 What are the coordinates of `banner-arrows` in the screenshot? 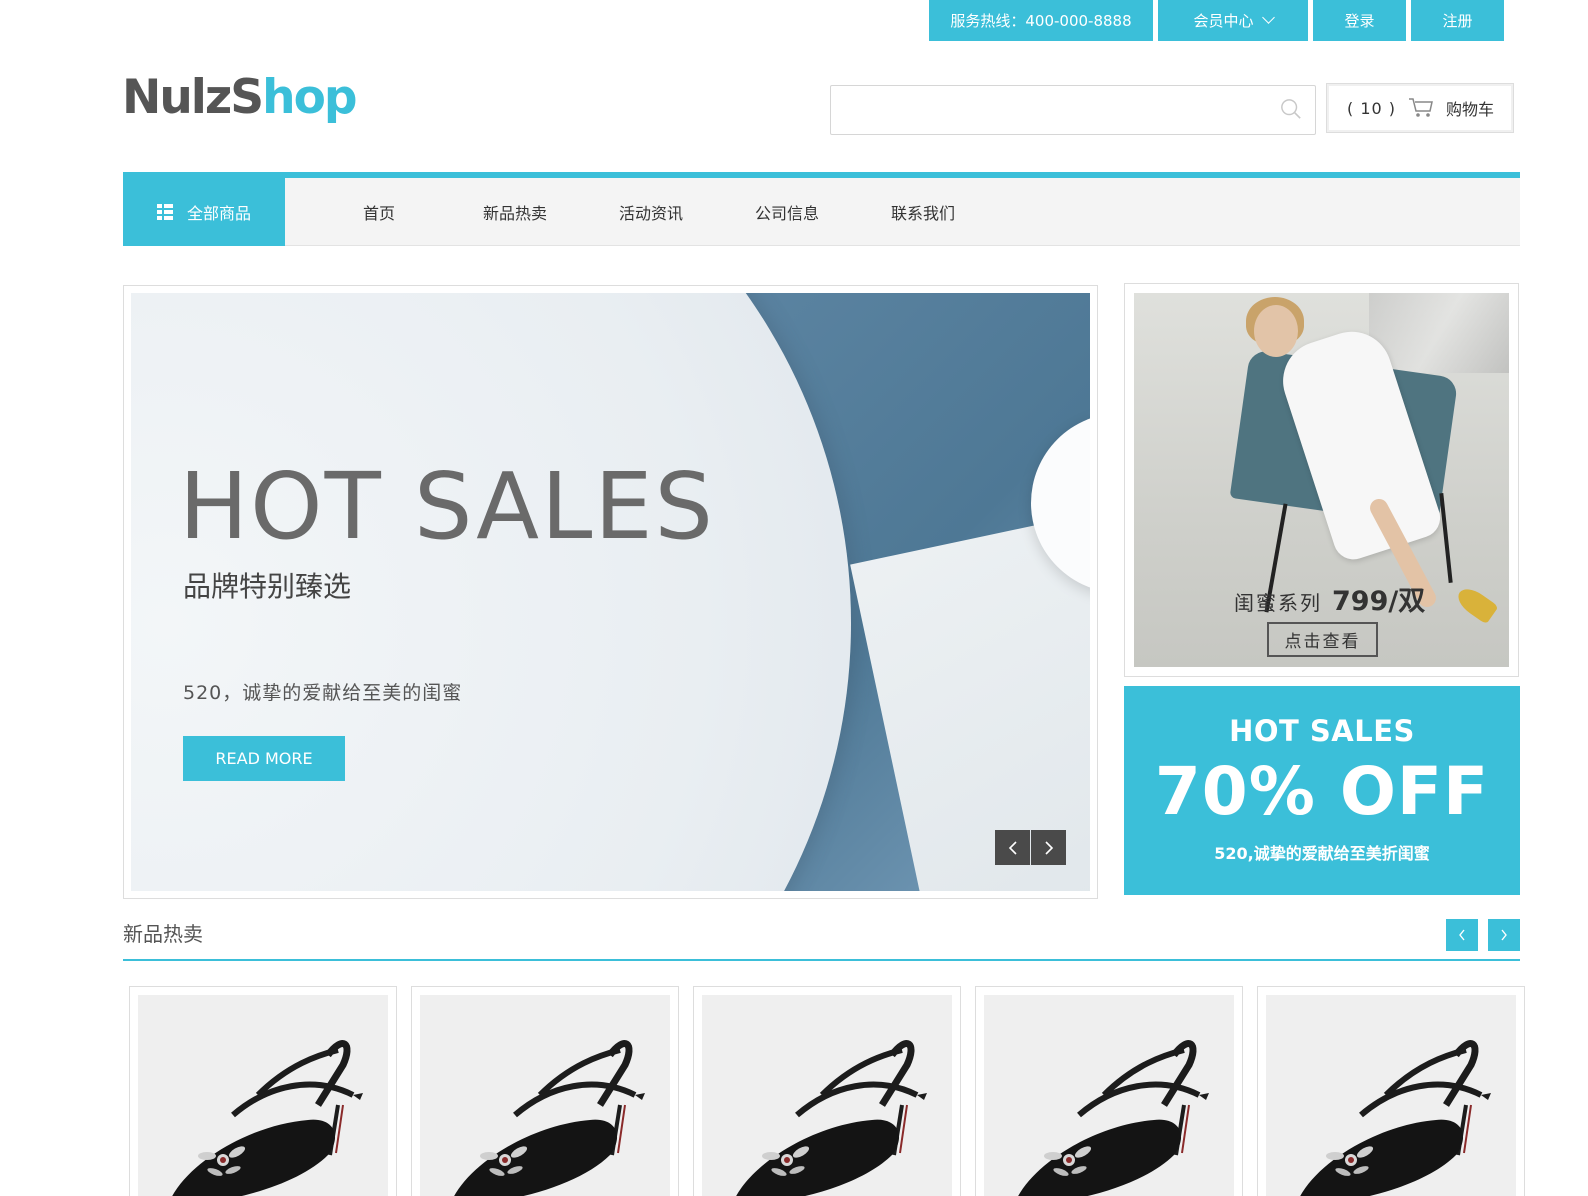 It's located at (1030, 847).